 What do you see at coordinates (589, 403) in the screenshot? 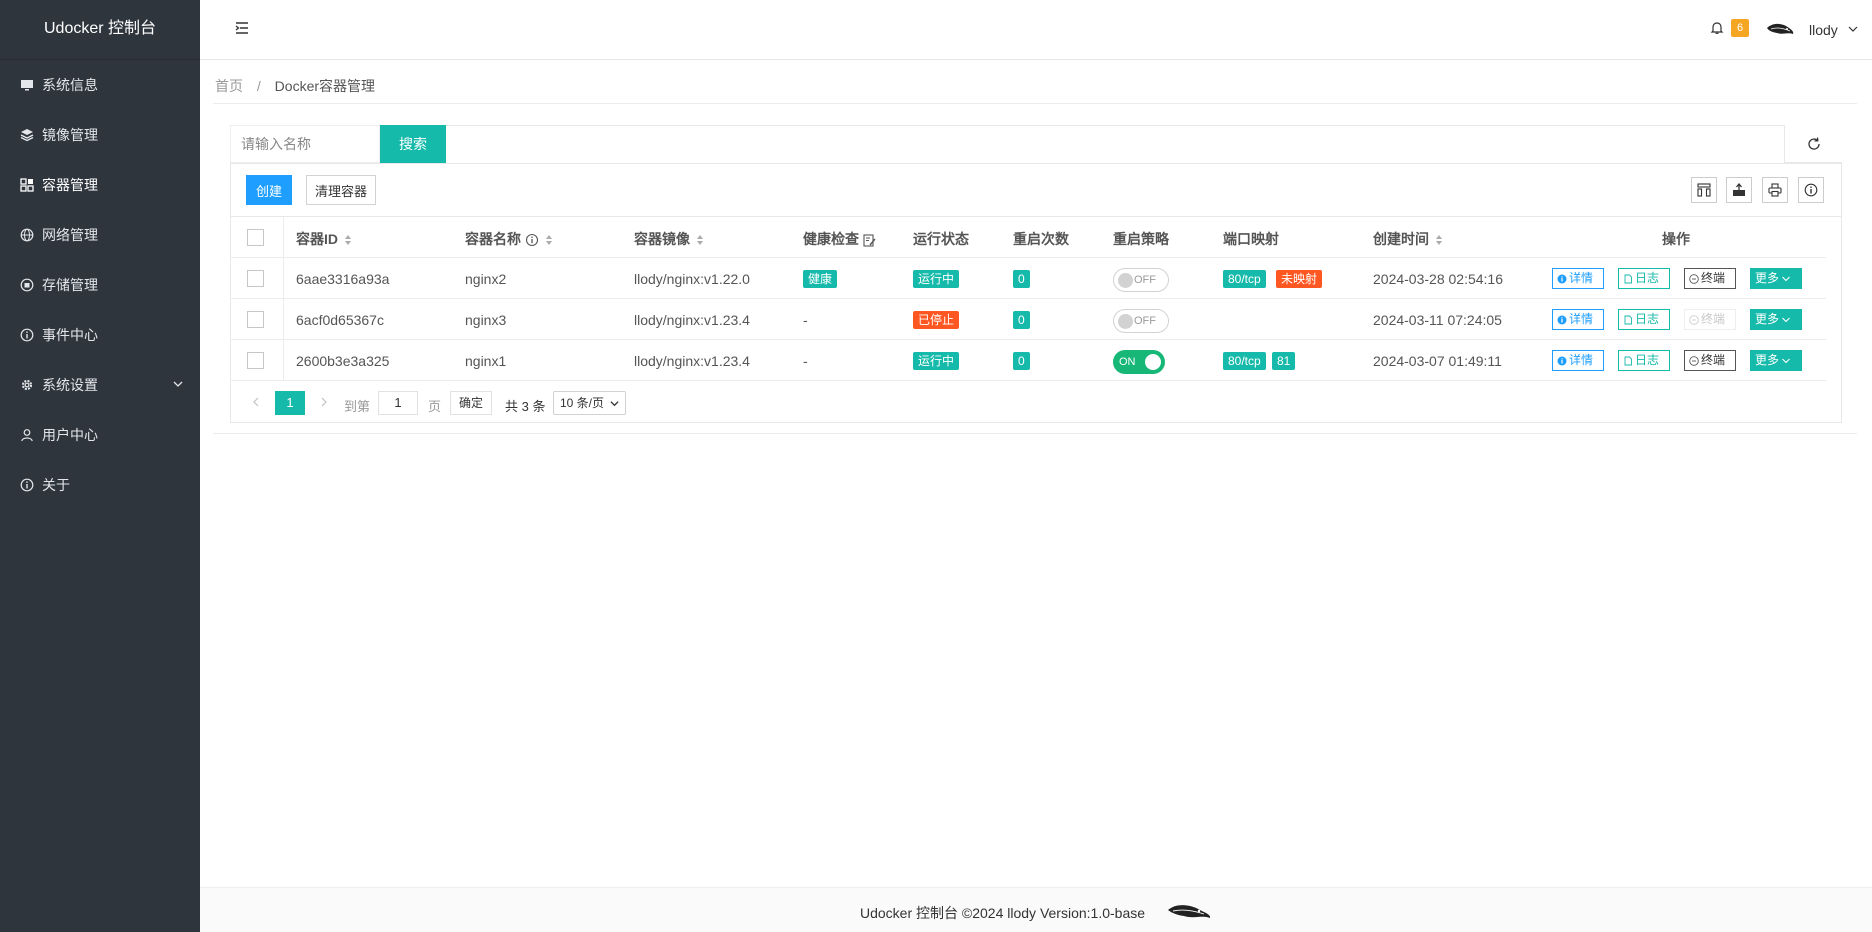
I see `page-size-select: 10 条/页` at bounding box center [589, 403].